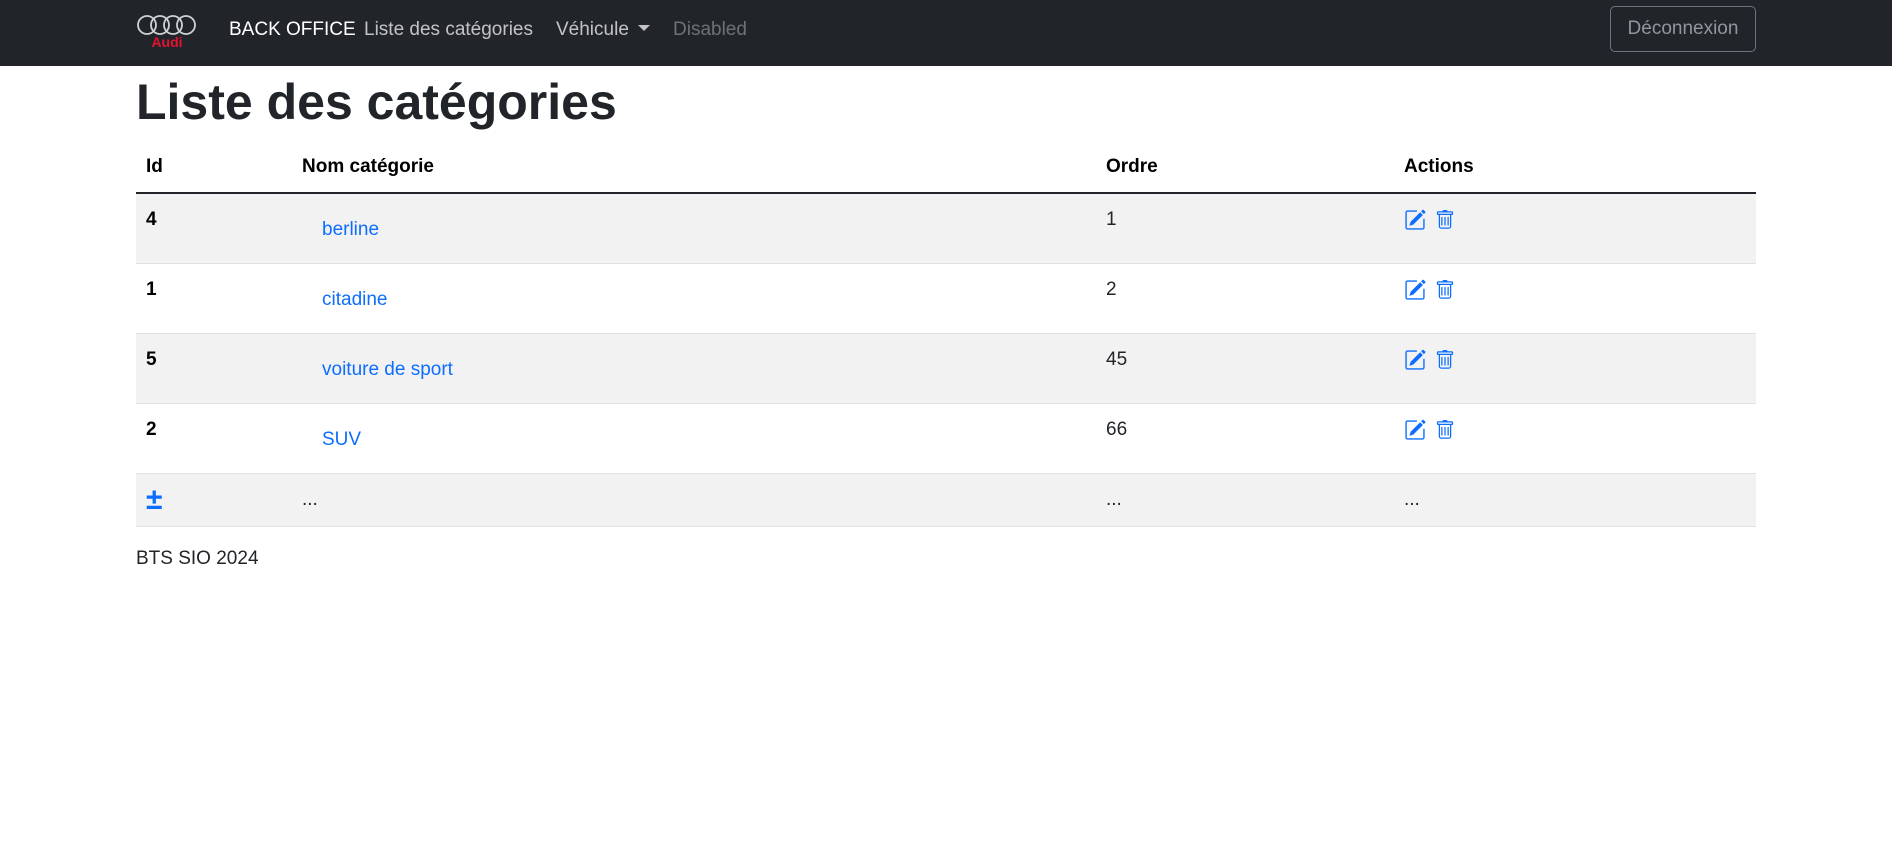 This screenshot has width=1892, height=865. Describe the element at coordinates (1683, 29) in the screenshot. I see `logout-button: Déconnexion` at that location.